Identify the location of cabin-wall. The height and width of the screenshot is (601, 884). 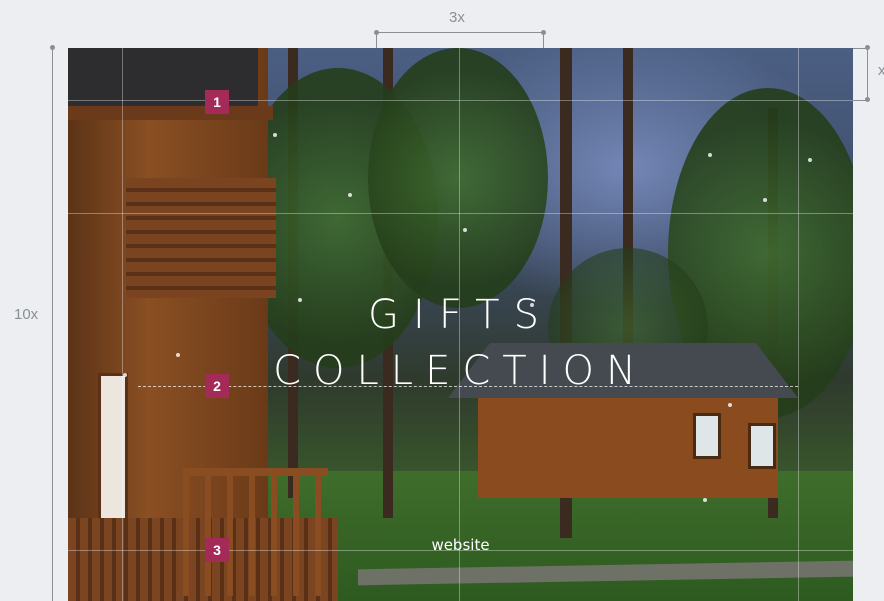
(628, 448).